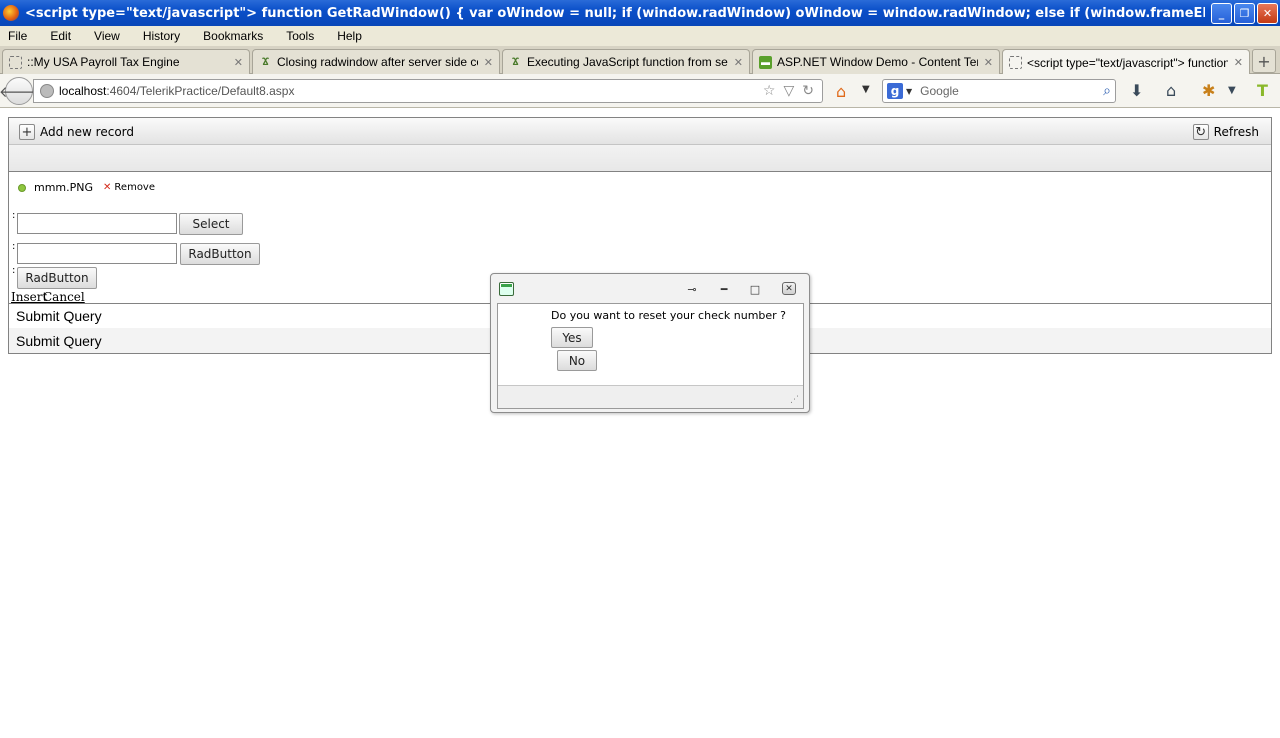 The height and width of the screenshot is (738, 1280). What do you see at coordinates (650, 396) in the screenshot?
I see `dialog-status-bar: ⋰` at bounding box center [650, 396].